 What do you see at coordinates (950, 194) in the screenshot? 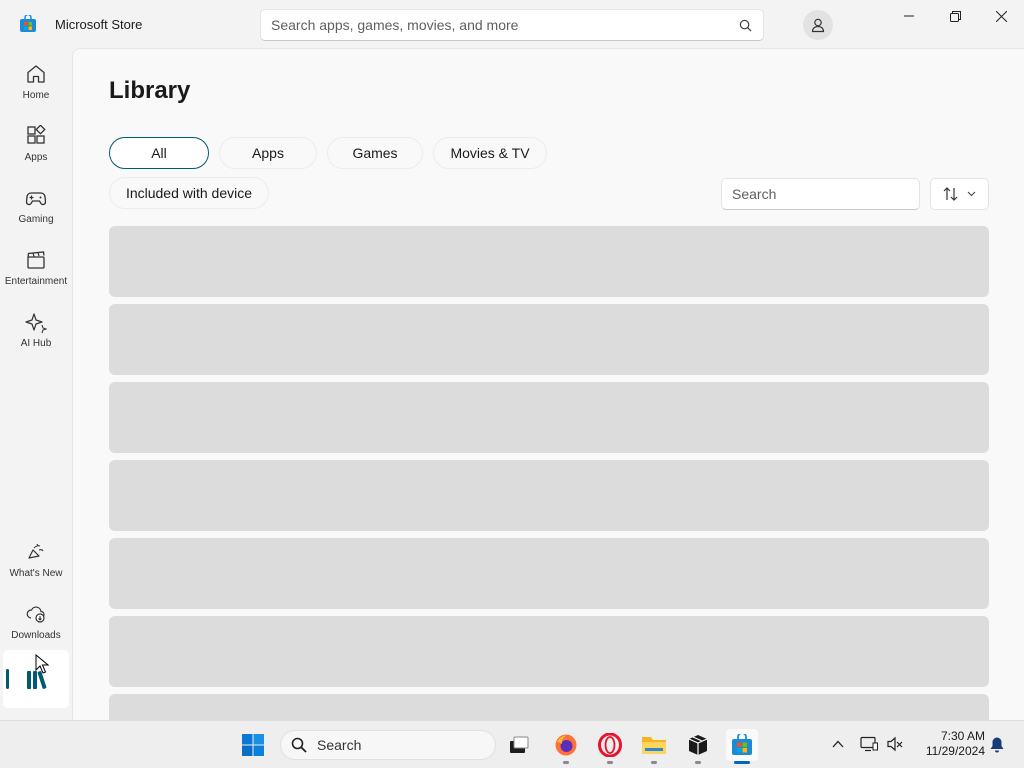
I see `sort-icon` at bounding box center [950, 194].